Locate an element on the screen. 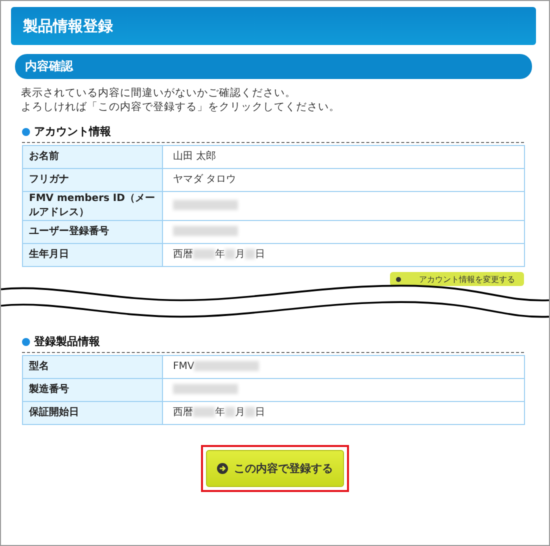  submit-button: この内容で登録する is located at coordinates (275, 468).